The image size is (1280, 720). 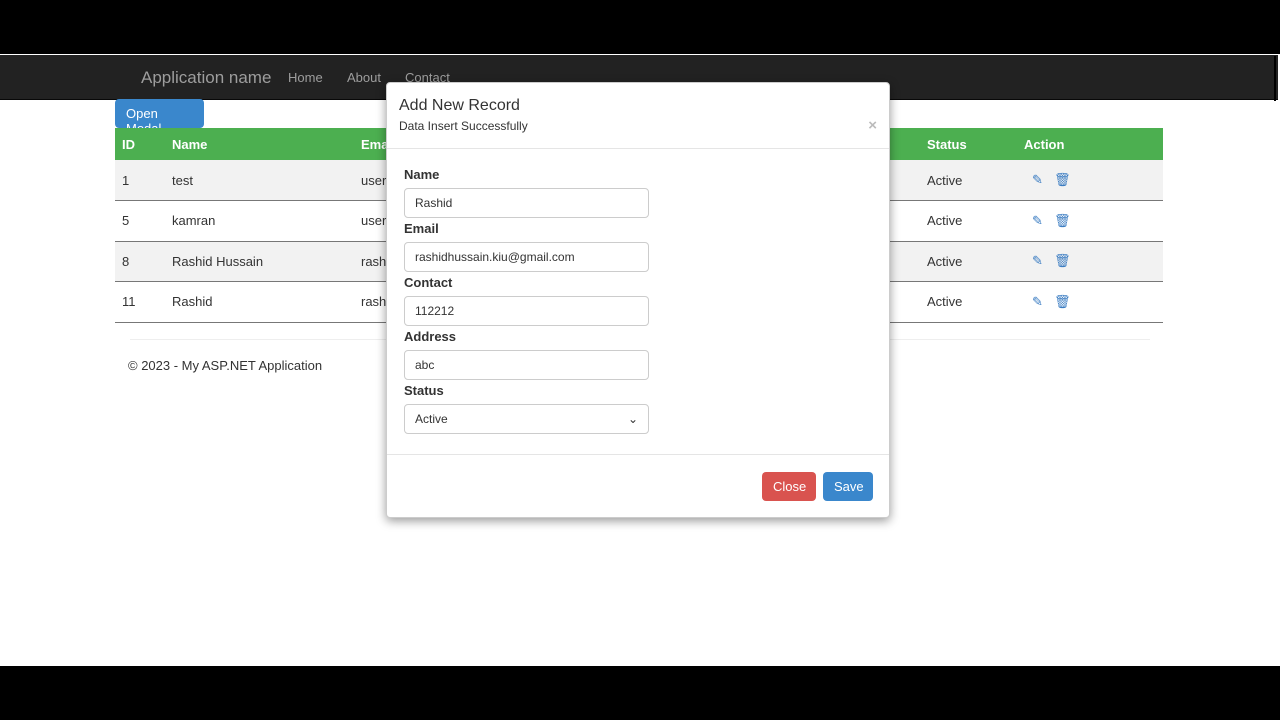 What do you see at coordinates (526, 419) in the screenshot?
I see `status-select: Active ⌄` at bounding box center [526, 419].